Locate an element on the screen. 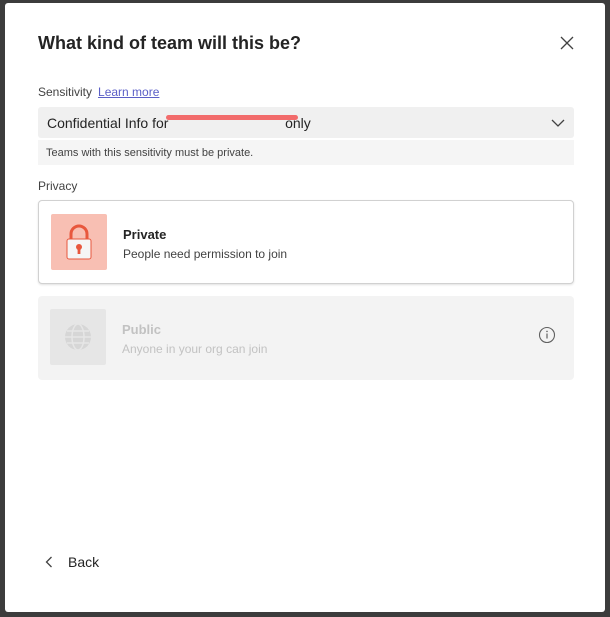 The width and height of the screenshot is (610, 617). sensitivity-label: Sensitivity is located at coordinates (65, 92).